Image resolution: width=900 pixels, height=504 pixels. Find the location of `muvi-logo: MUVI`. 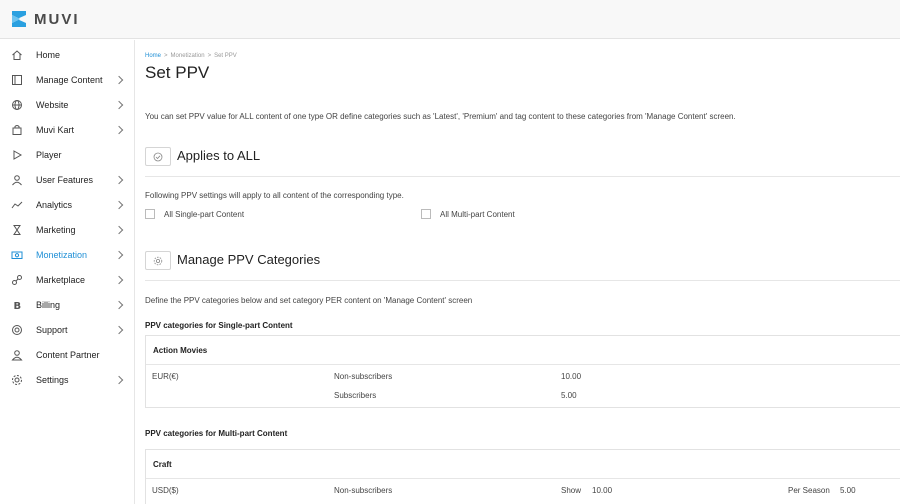

muvi-logo: MUVI is located at coordinates (45, 19).